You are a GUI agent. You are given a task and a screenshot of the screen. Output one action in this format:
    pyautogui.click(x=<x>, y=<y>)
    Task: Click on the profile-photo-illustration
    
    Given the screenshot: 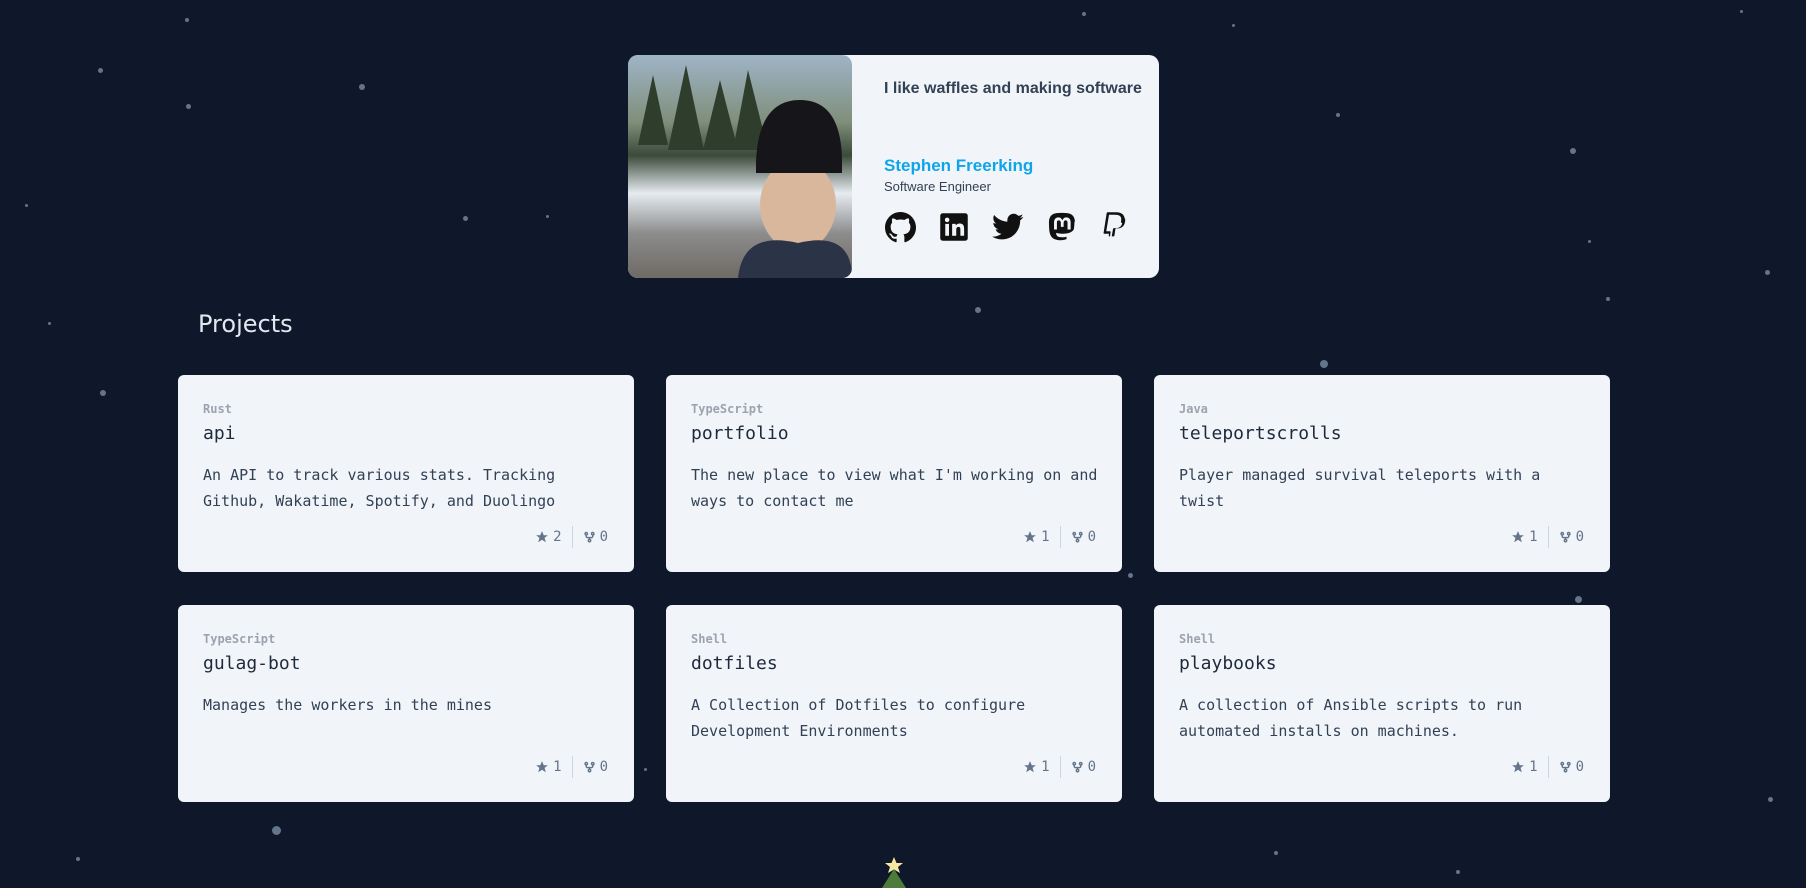 What is the action you would take?
    pyautogui.click(x=745, y=171)
    